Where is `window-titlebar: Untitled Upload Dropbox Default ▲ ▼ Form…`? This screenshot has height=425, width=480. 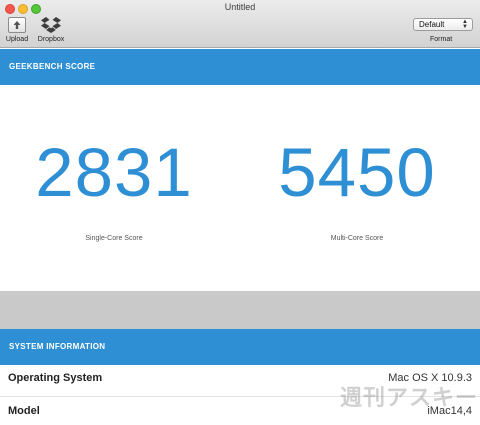
window-titlebar: Untitled Upload Dropbox Default ▲ ▼ Form… is located at coordinates (240, 24).